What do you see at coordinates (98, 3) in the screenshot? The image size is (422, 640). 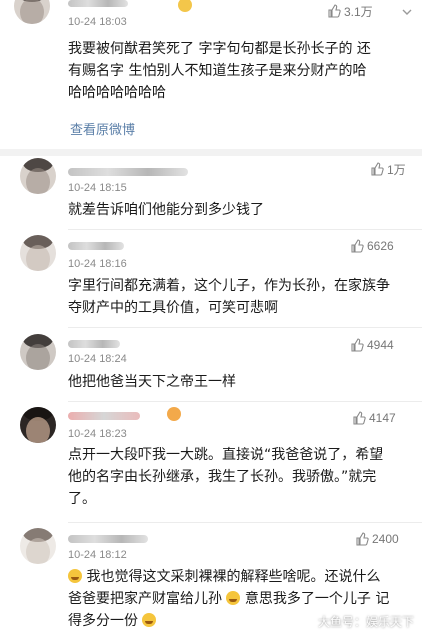 I see `post-username-redacted` at bounding box center [98, 3].